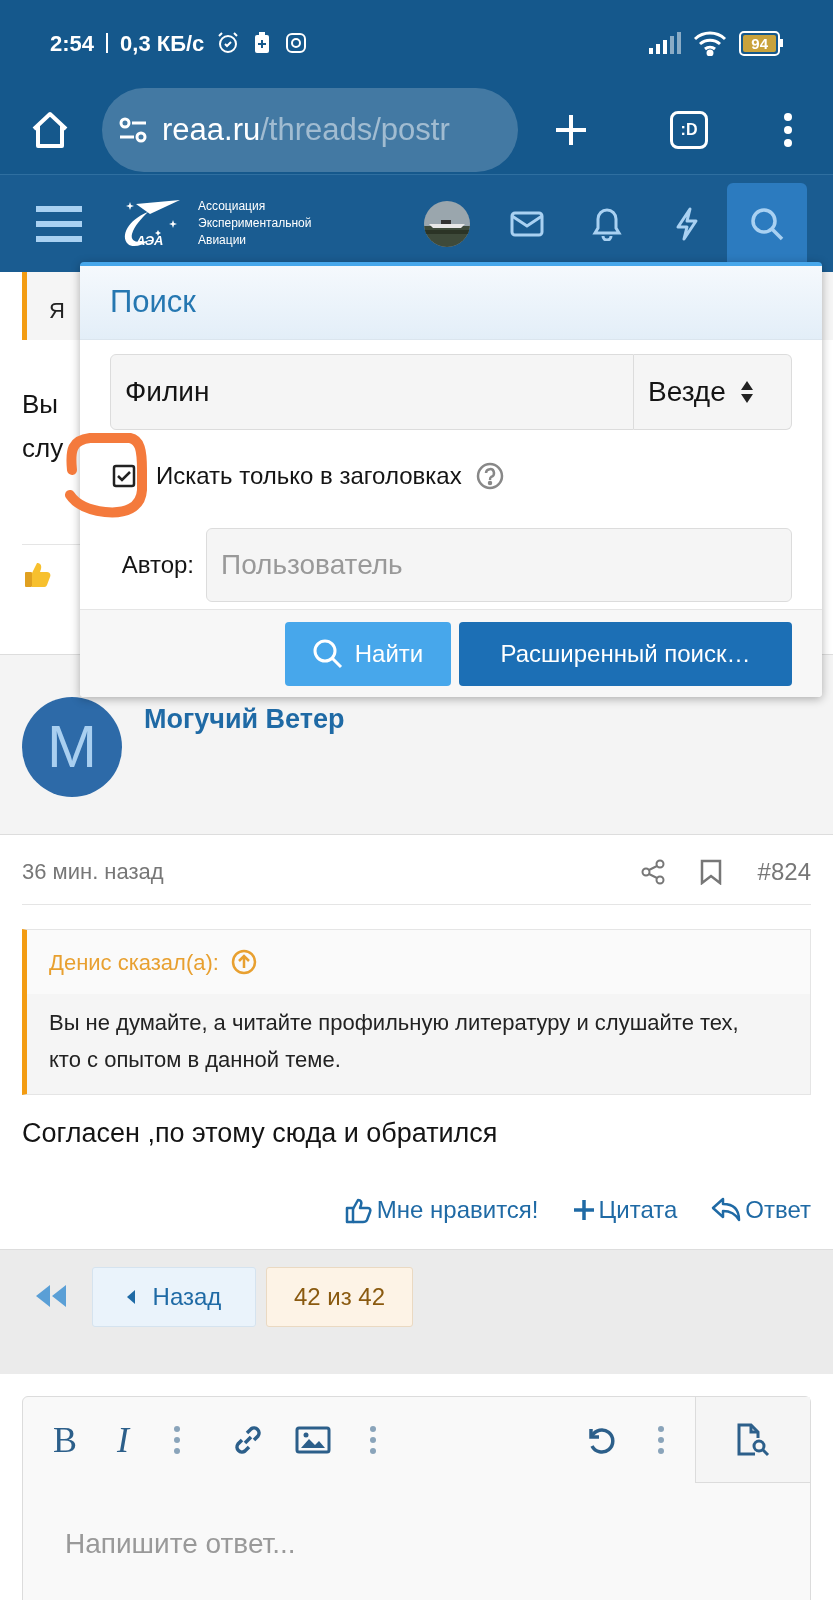  What do you see at coordinates (499, 565) in the screenshot?
I see `author-field: Пользователь` at bounding box center [499, 565].